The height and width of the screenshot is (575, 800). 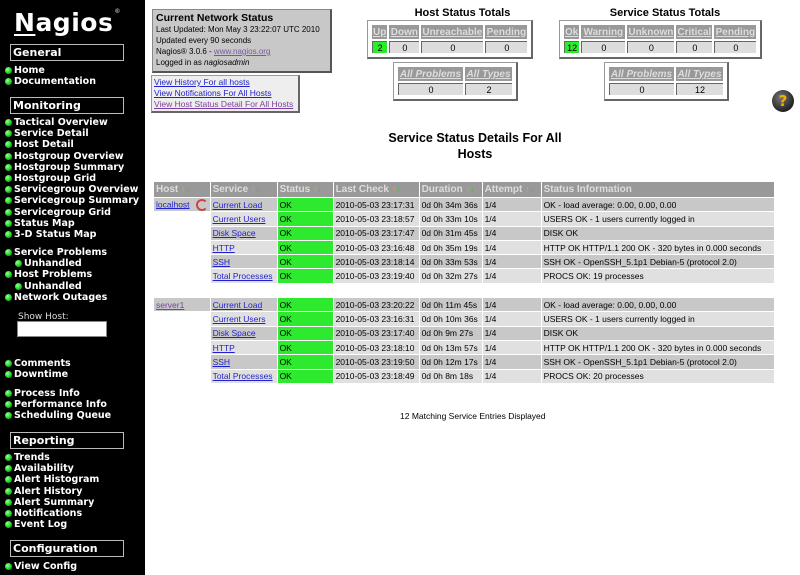 What do you see at coordinates (38, 363) in the screenshot?
I see `sidebar-item-comments: Comments` at bounding box center [38, 363].